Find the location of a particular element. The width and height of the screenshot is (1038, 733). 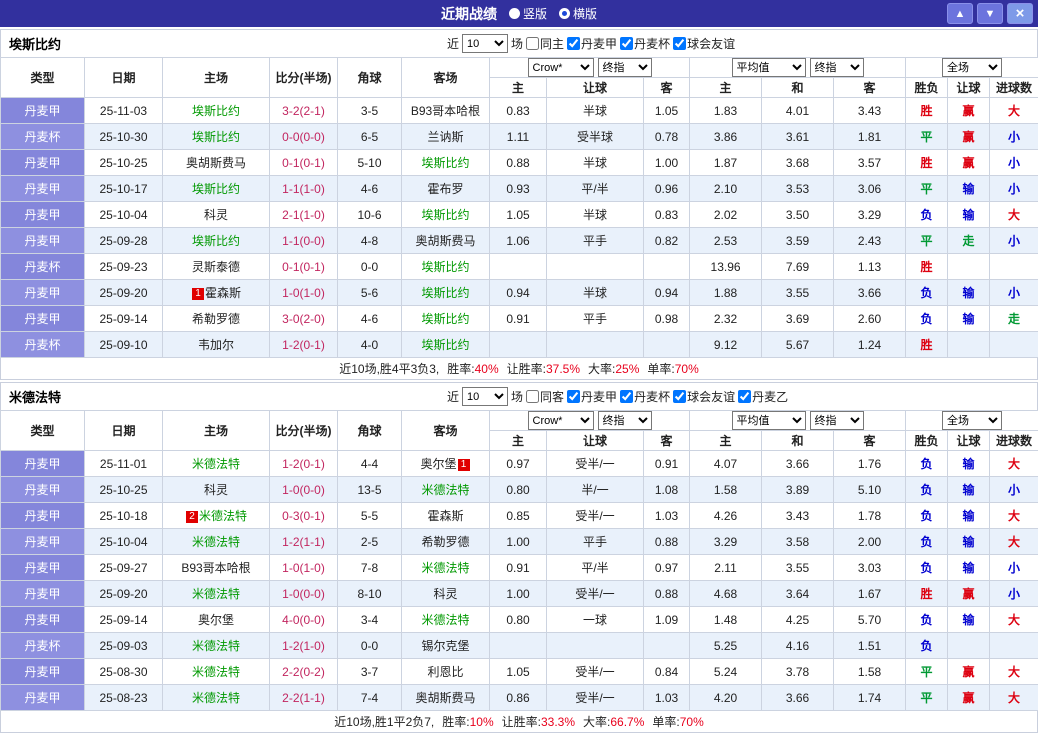

asian-handicap: 受半/一 is located at coordinates (595, 593).